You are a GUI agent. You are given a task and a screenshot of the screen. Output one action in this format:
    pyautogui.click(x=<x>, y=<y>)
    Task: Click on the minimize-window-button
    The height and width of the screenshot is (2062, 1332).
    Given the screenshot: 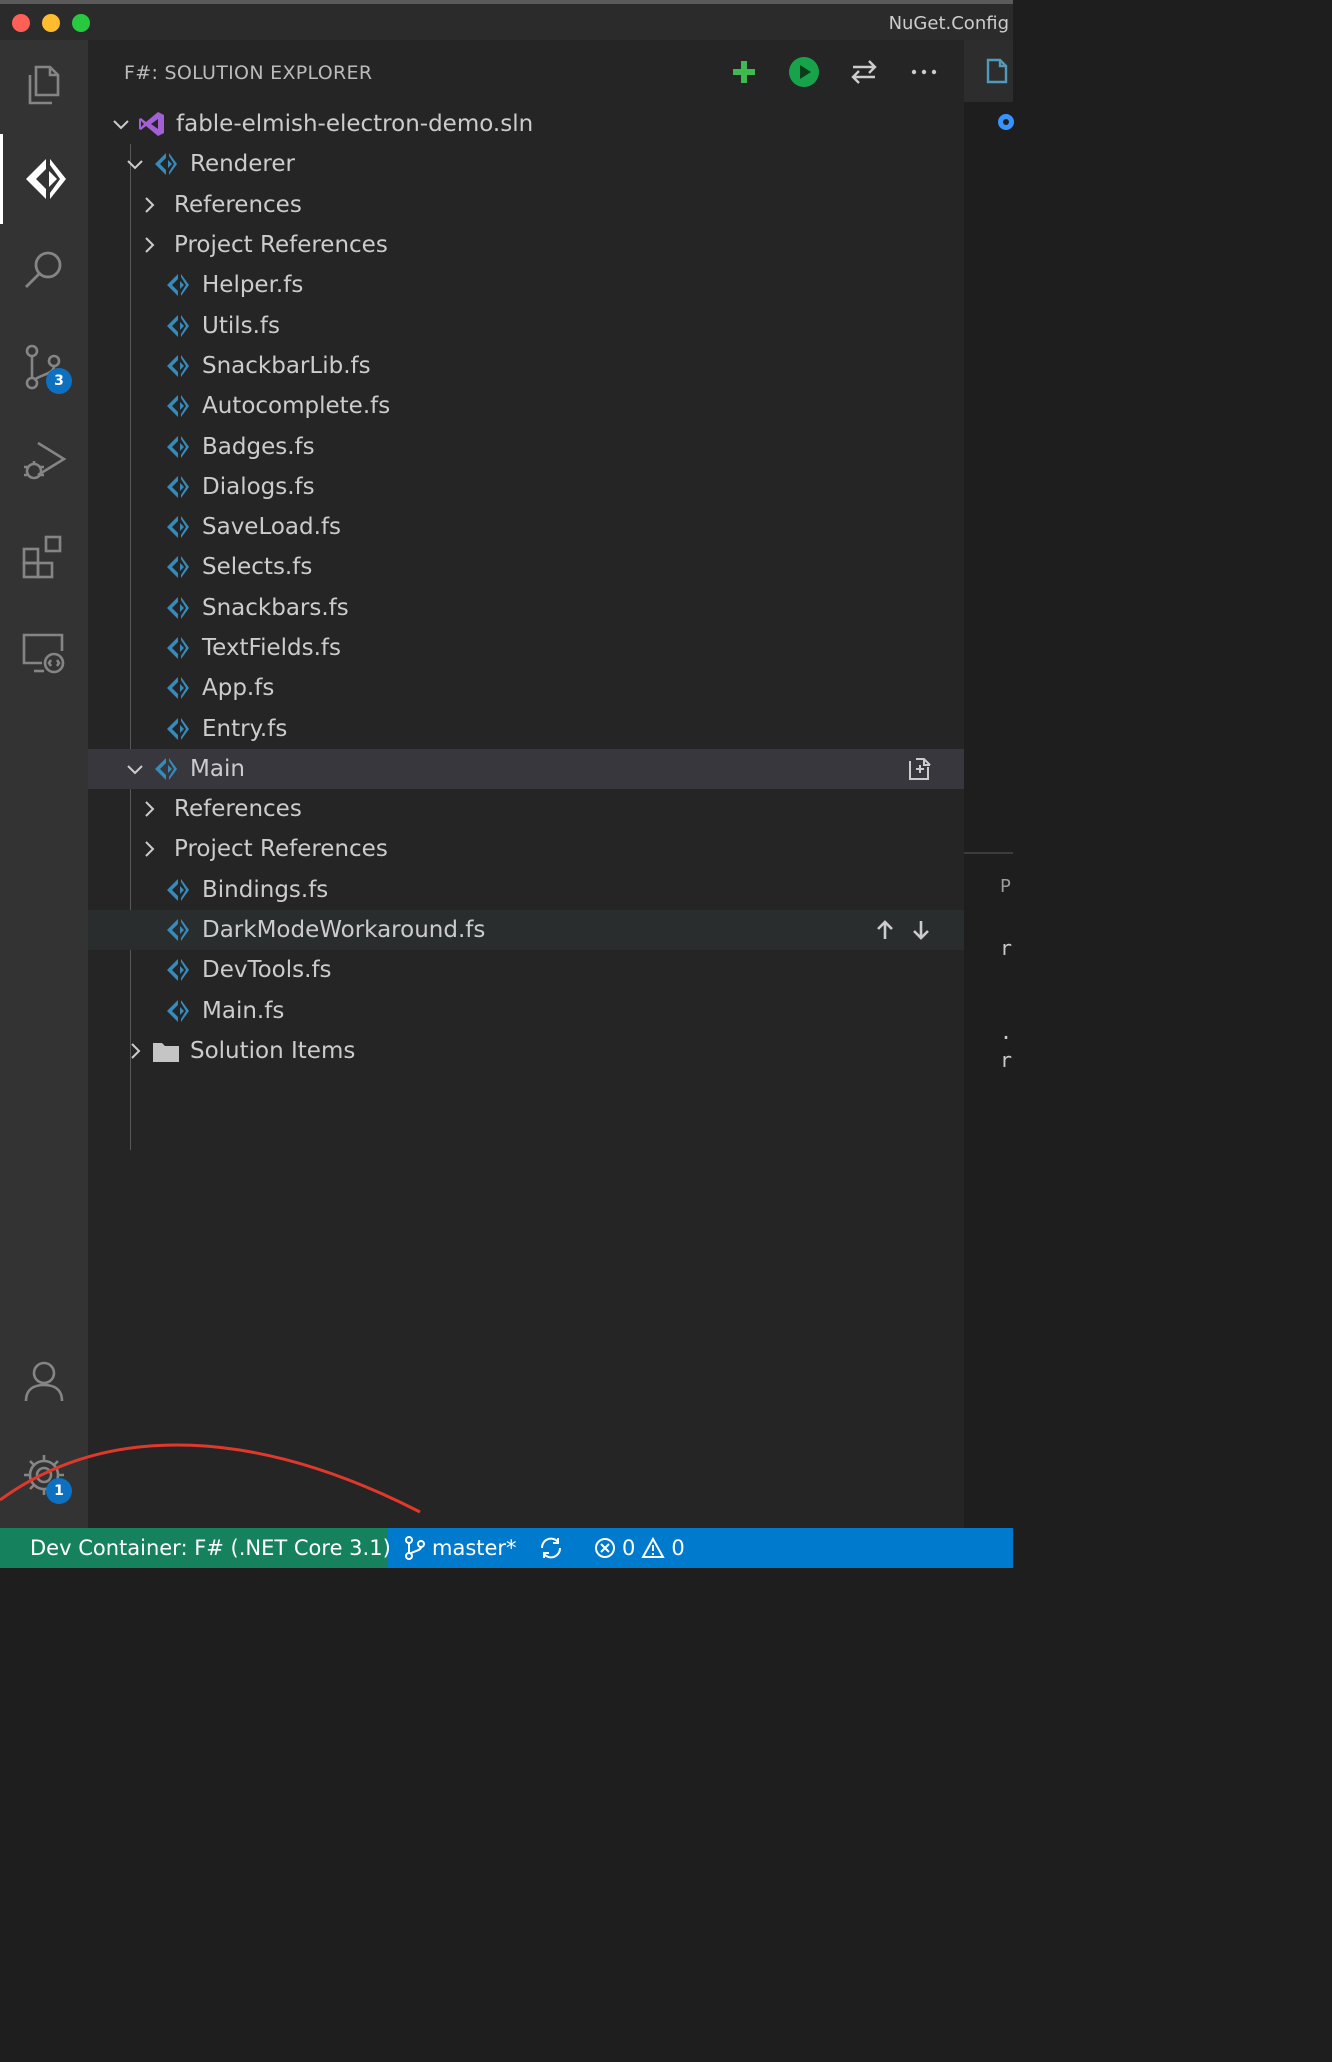 What is the action you would take?
    pyautogui.click(x=51, y=23)
    